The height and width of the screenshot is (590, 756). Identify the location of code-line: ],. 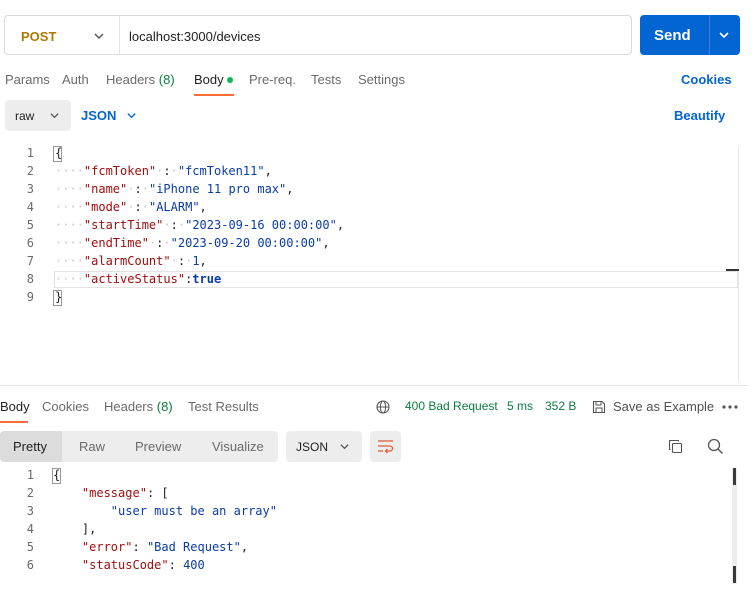
(74, 529).